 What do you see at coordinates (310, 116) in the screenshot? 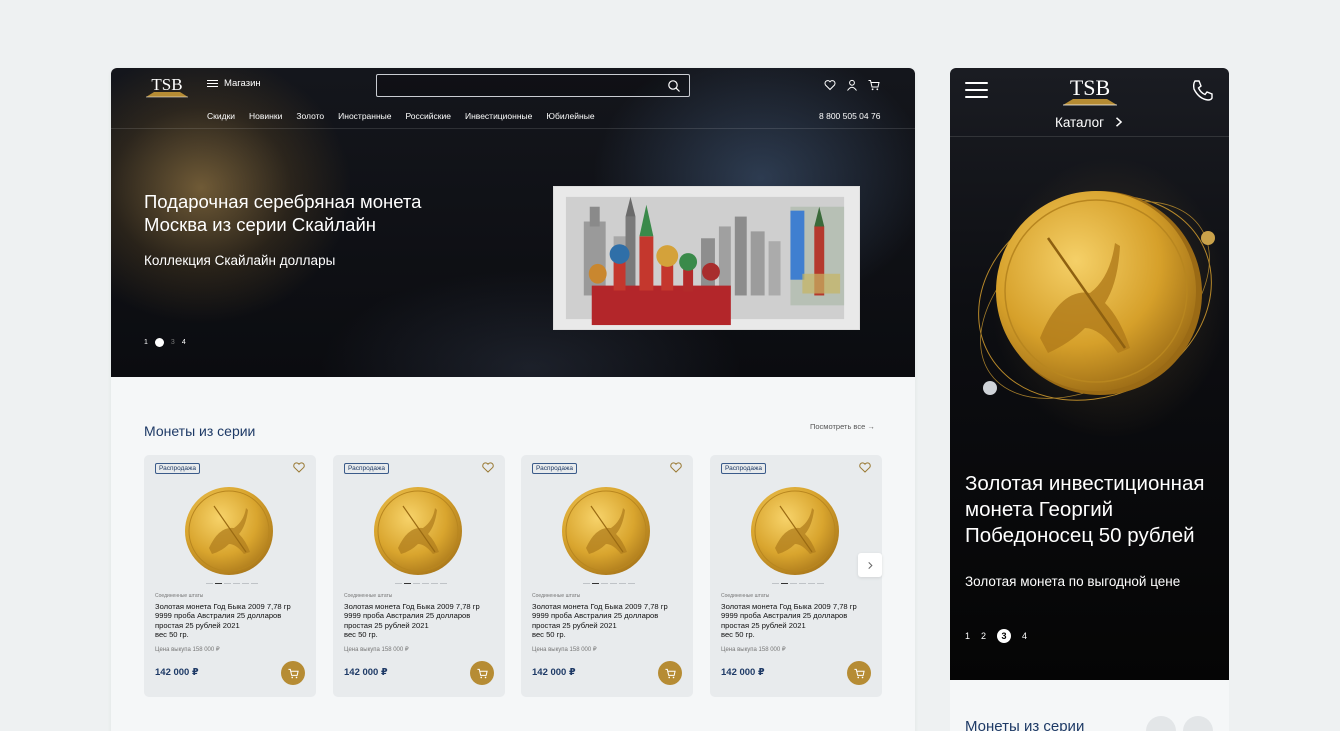
I see `nav-item-gold: Золото` at bounding box center [310, 116].